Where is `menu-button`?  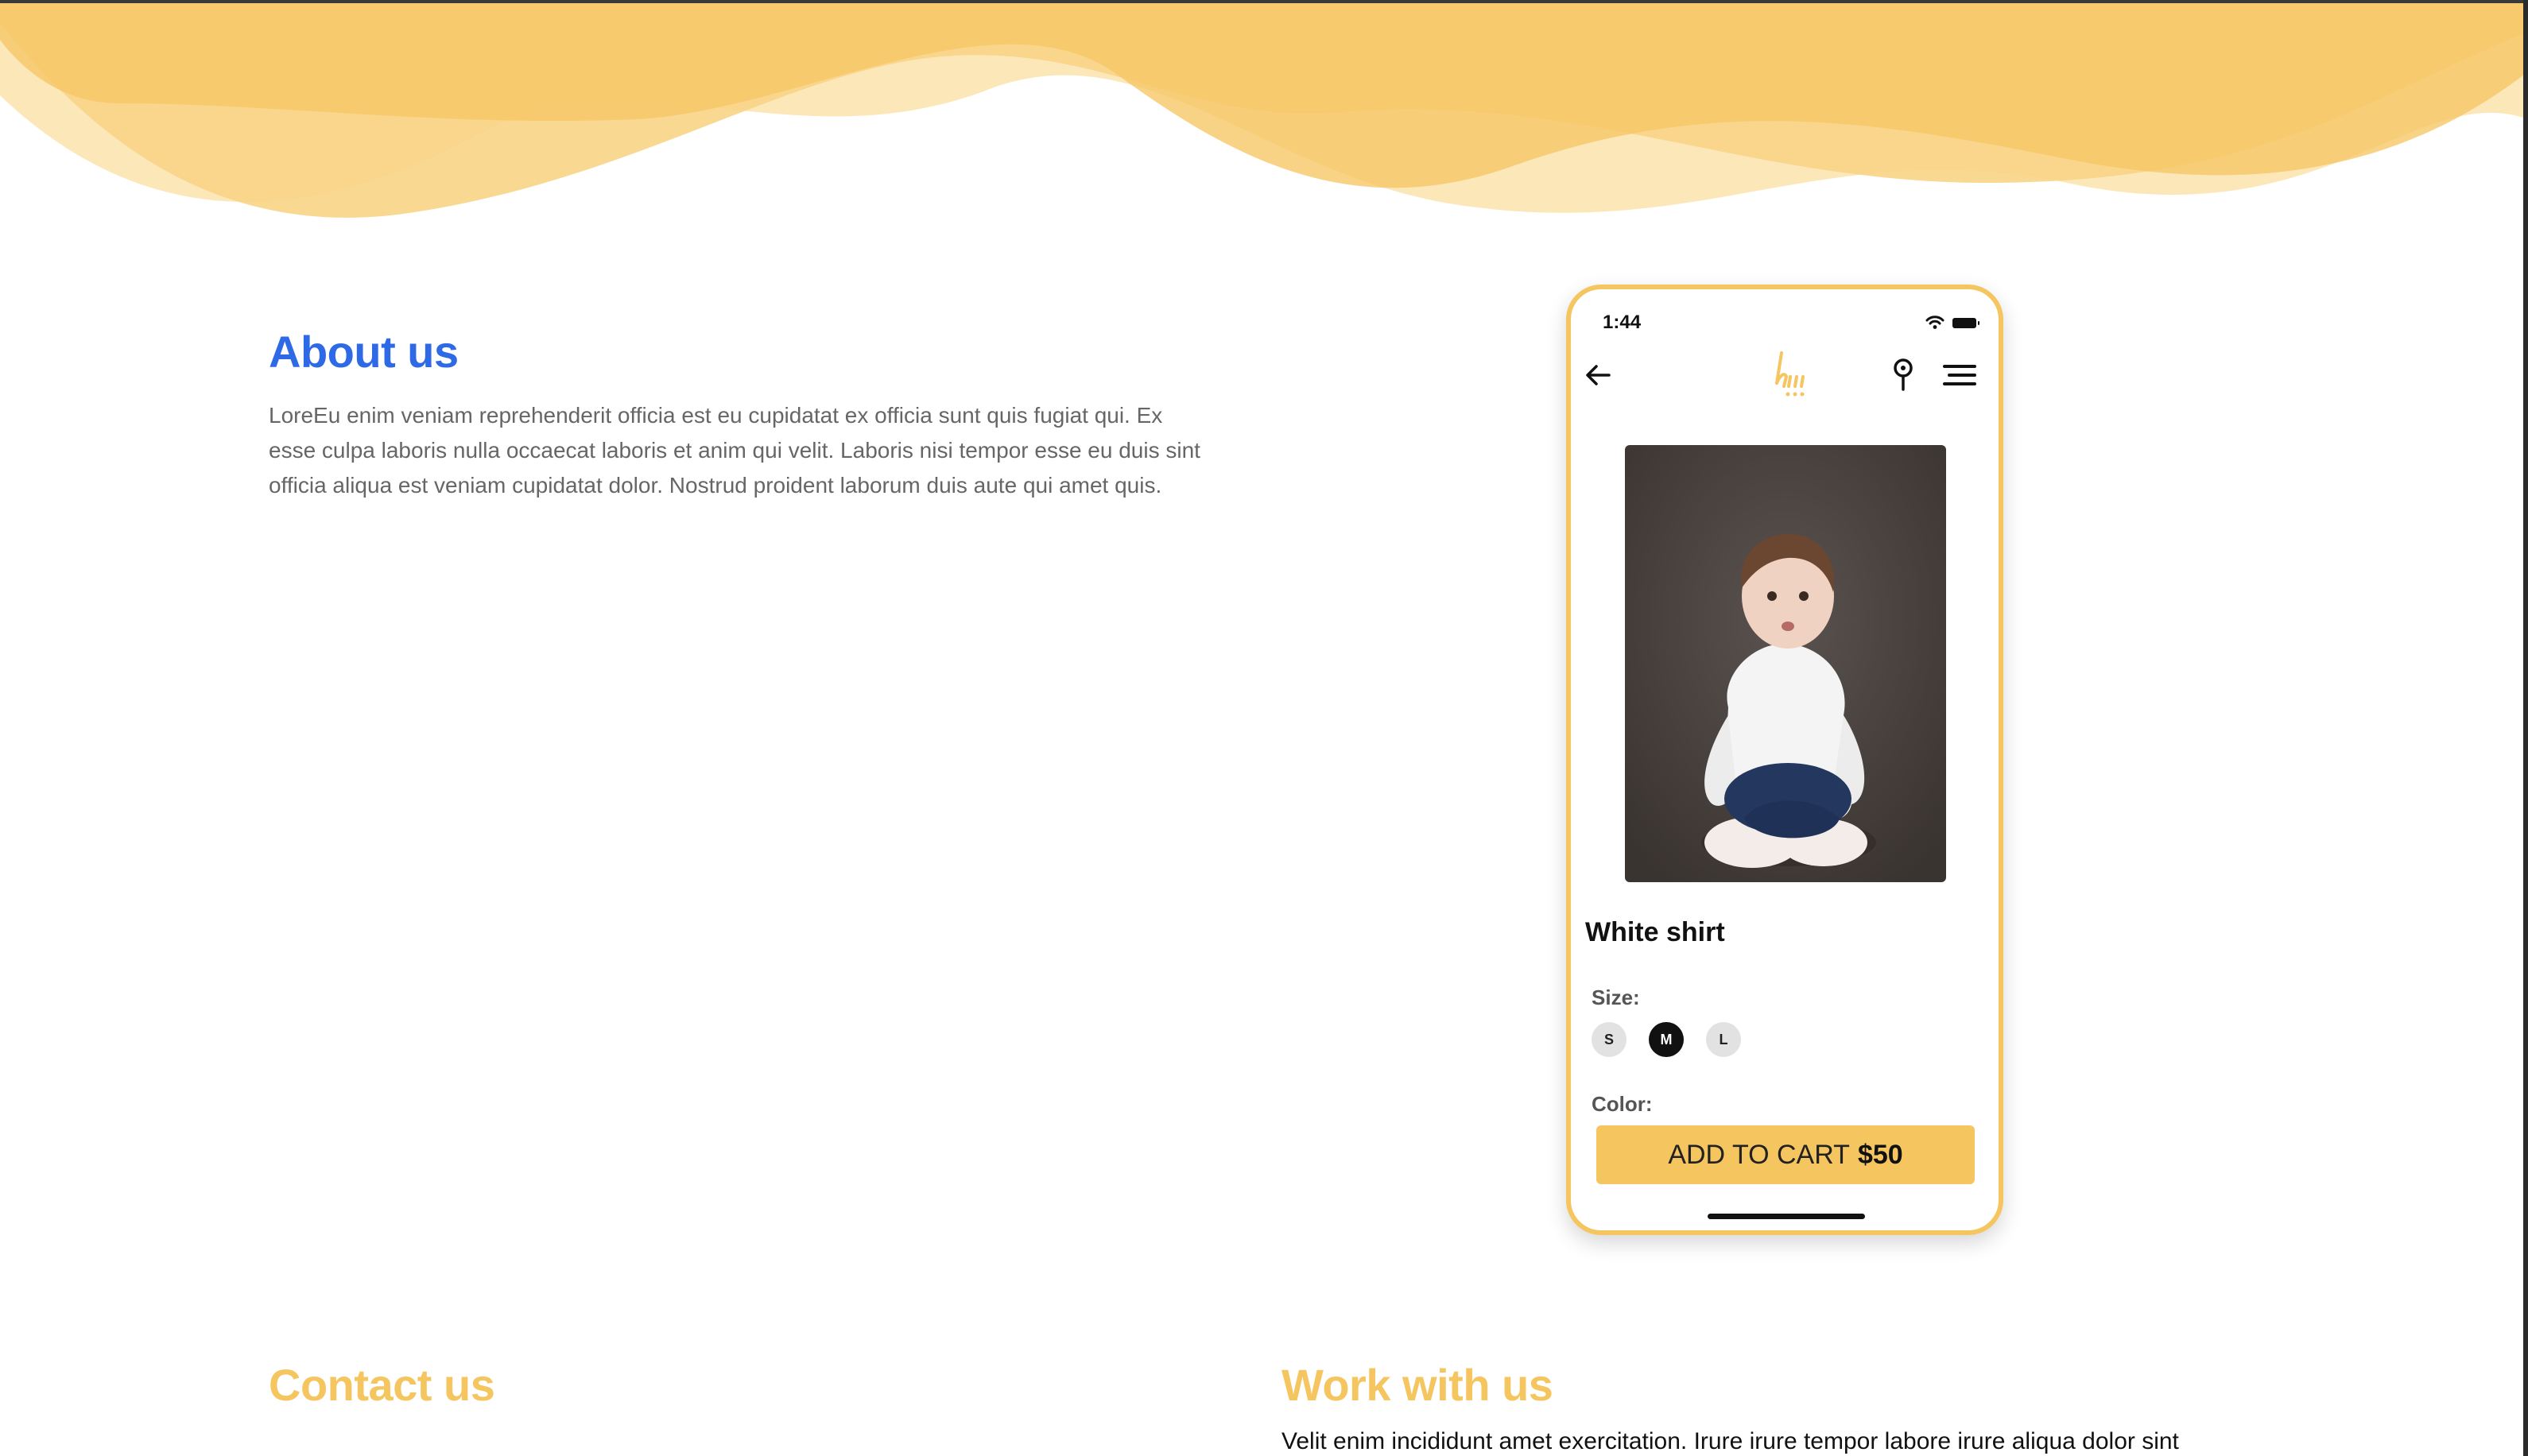 menu-button is located at coordinates (1960, 375).